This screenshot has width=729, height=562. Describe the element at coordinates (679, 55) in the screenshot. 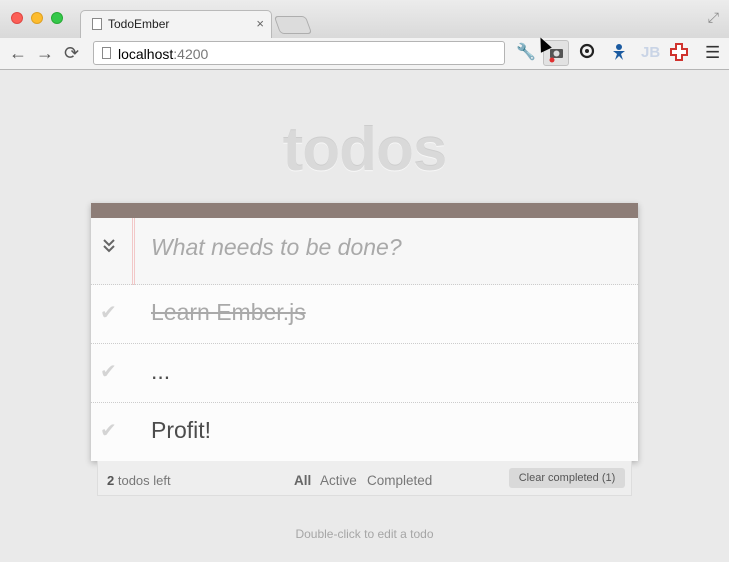

I see `plus-cross-icon` at that location.